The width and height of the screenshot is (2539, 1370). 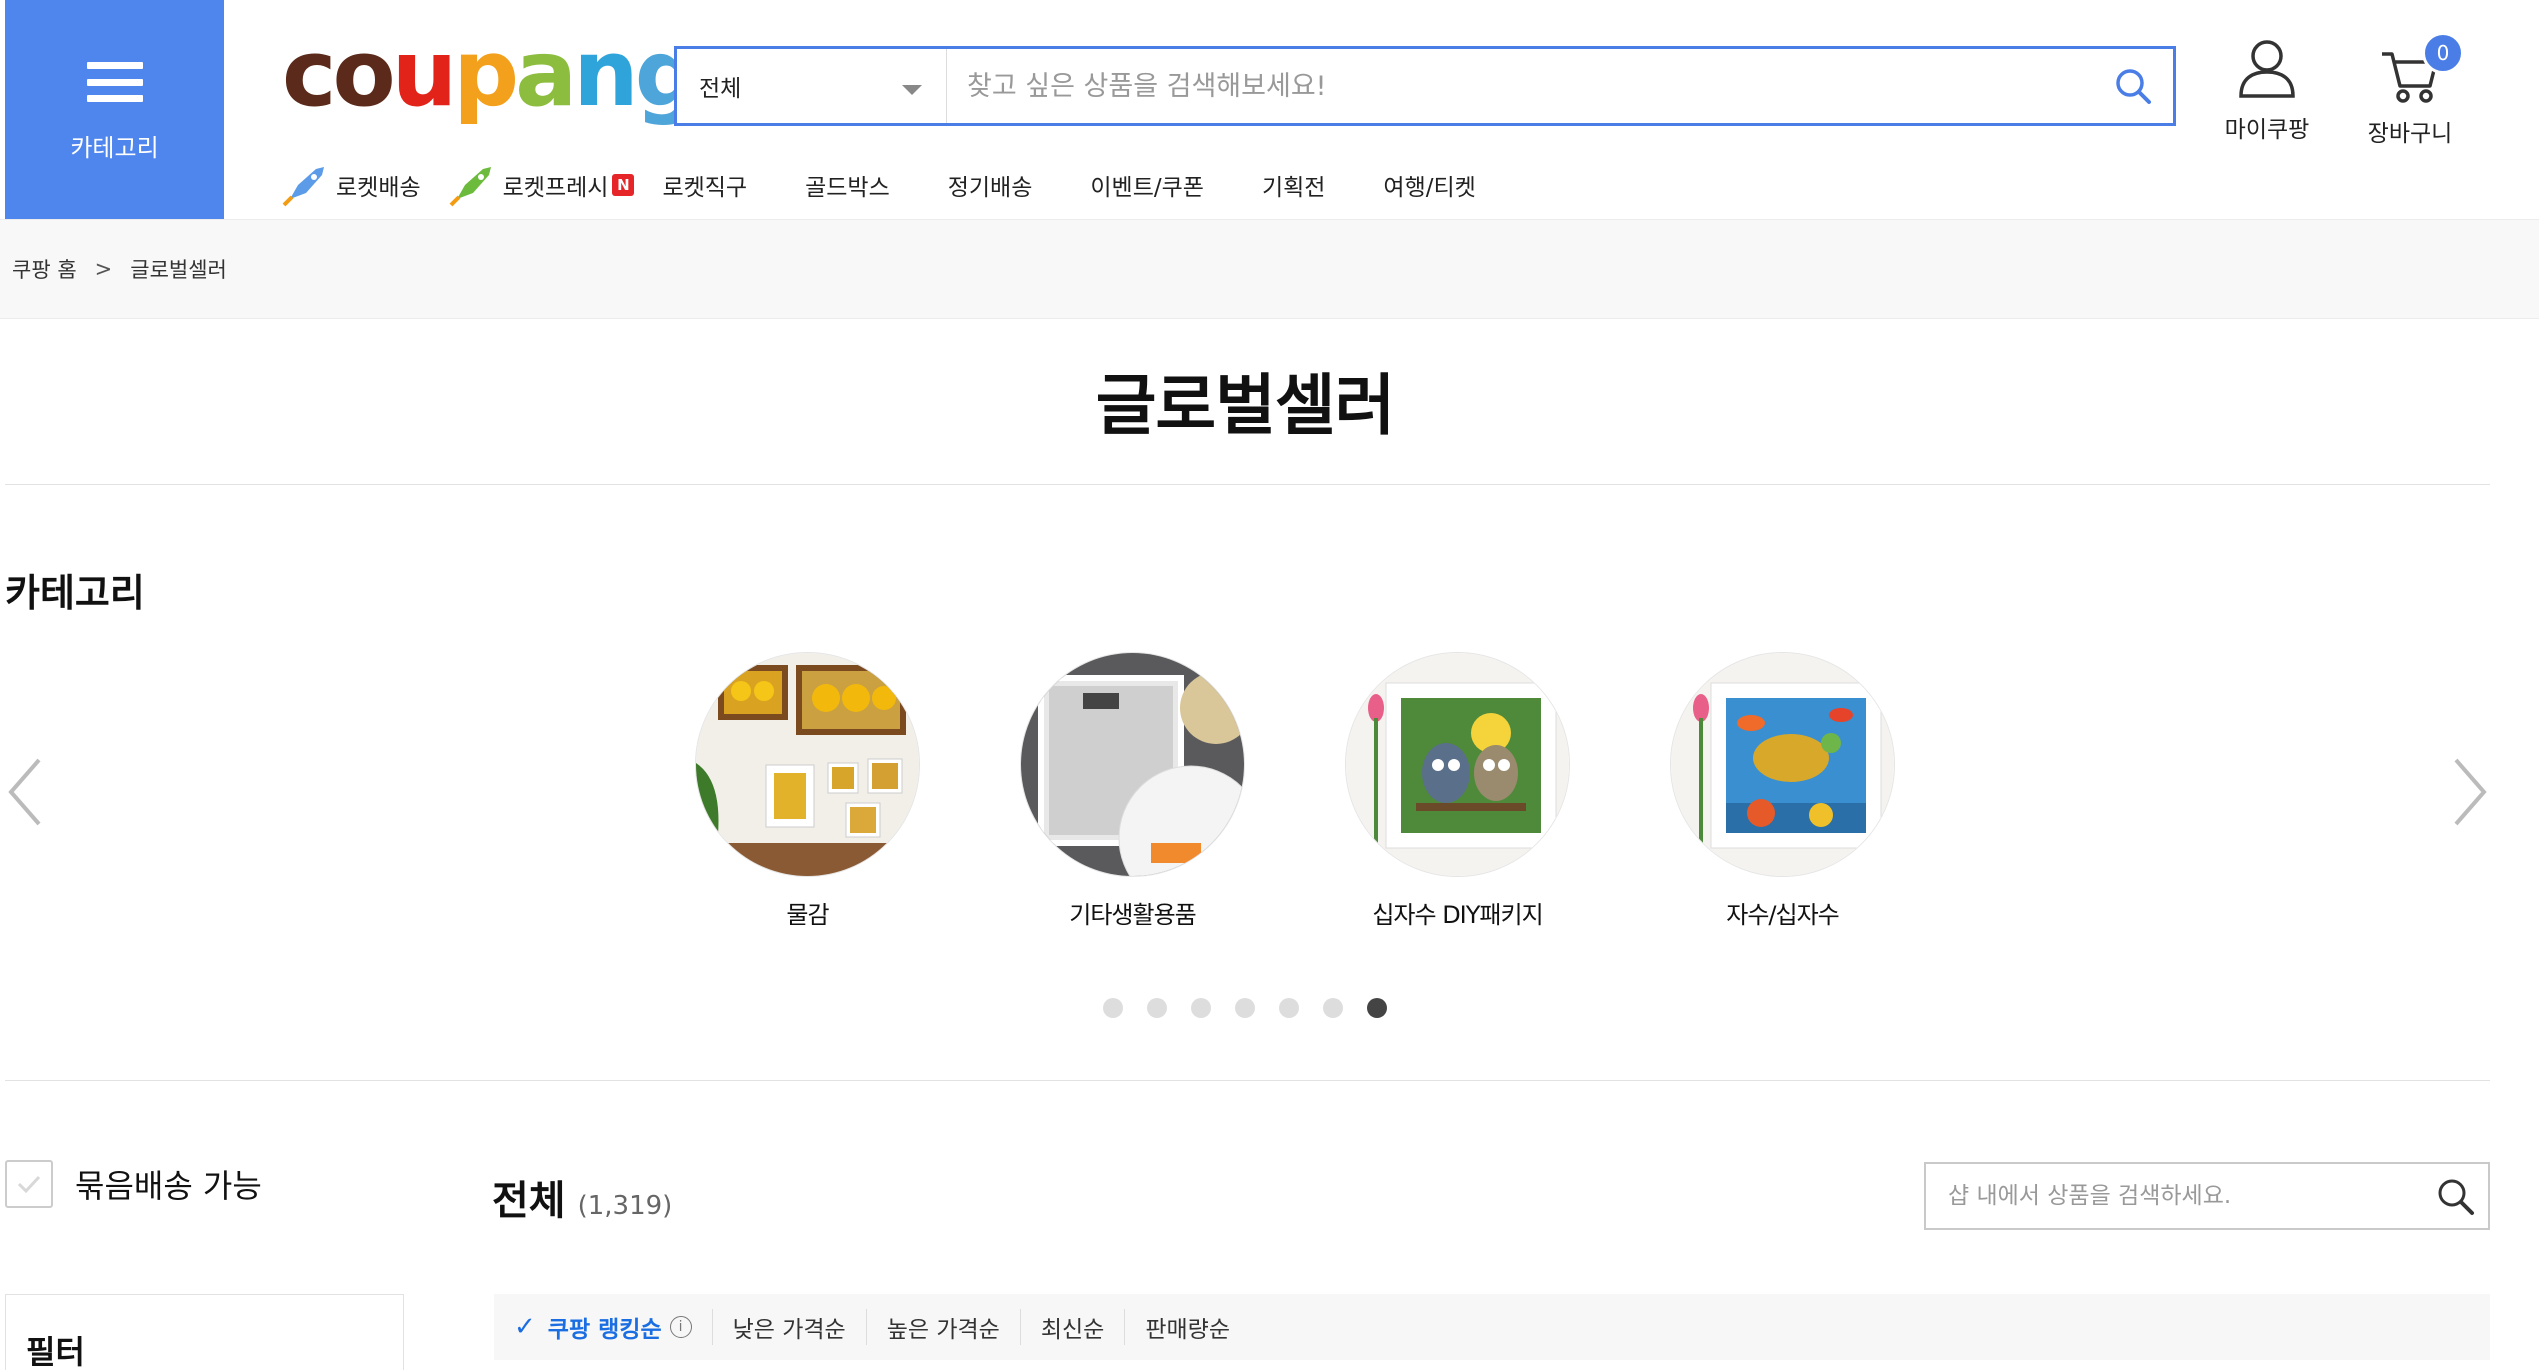 I want to click on nav-item-exhibitions: 기획전, so click(x=1293, y=185).